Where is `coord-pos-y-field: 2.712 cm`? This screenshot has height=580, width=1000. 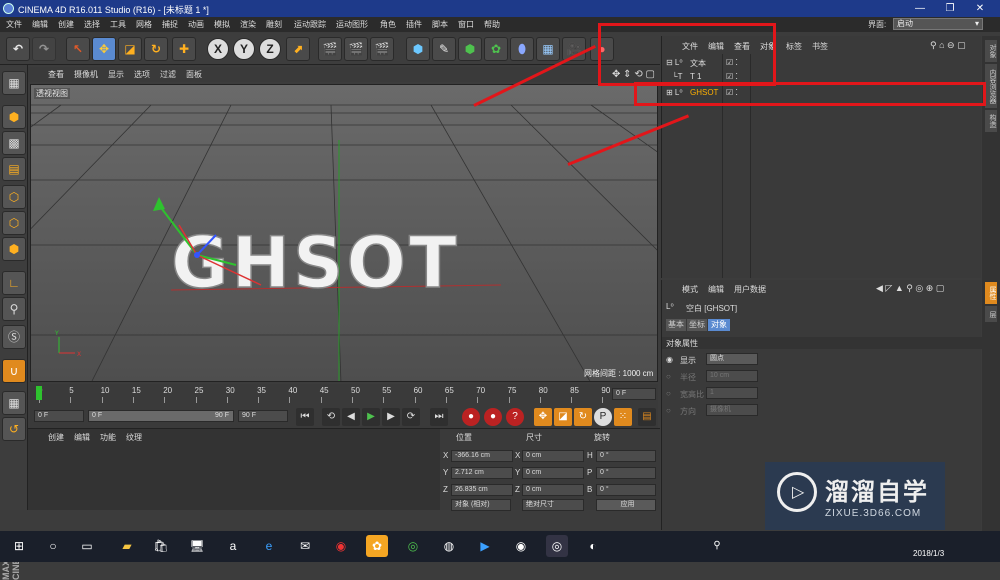
coord-pos-y-field: 2.712 cm is located at coordinates (482, 473).